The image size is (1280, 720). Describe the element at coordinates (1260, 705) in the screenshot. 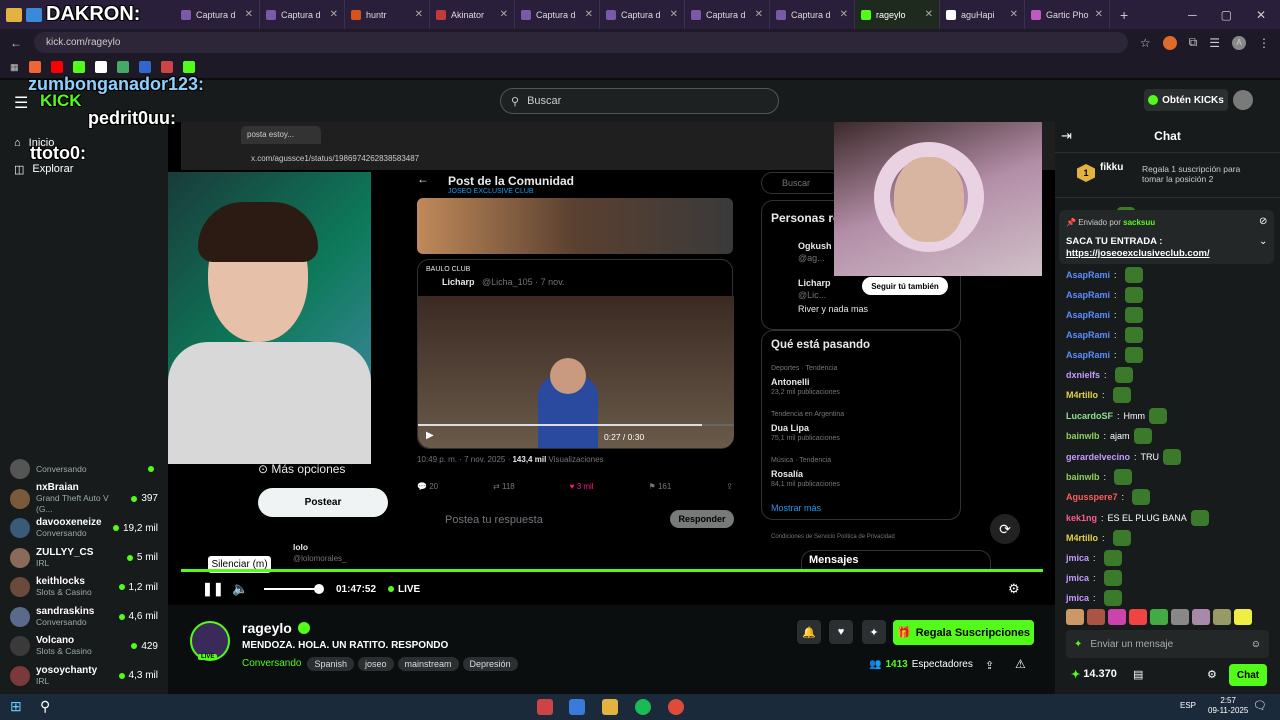

I see `notifications-icon: 🗨` at that location.